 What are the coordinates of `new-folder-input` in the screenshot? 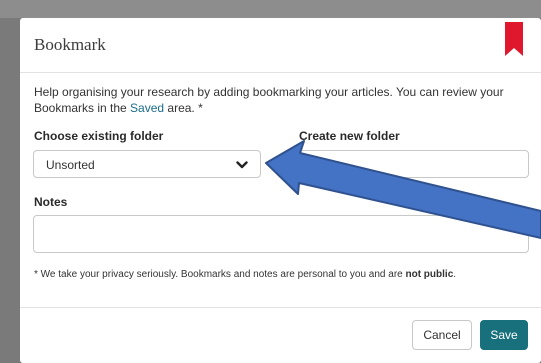 It's located at (413, 164).